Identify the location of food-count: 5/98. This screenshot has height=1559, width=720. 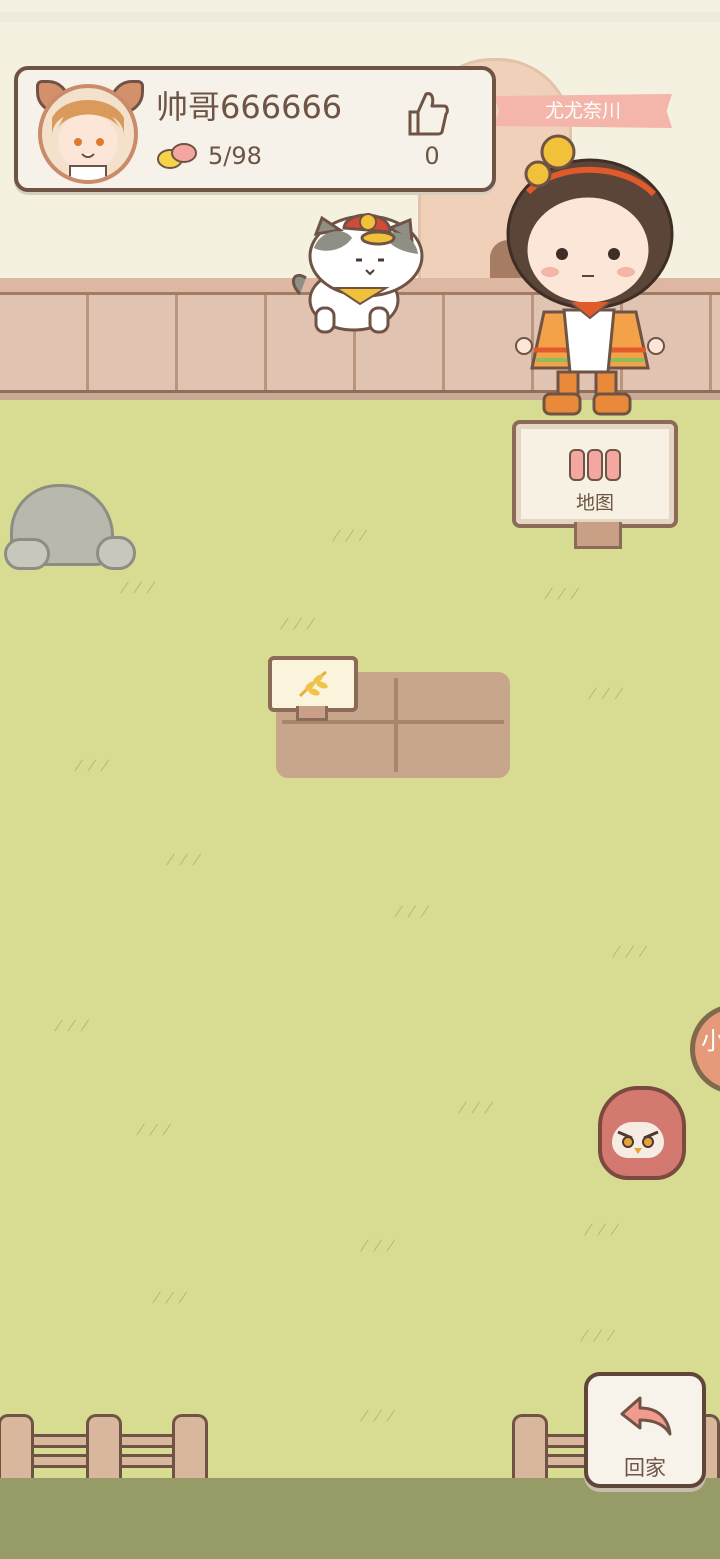
(235, 156).